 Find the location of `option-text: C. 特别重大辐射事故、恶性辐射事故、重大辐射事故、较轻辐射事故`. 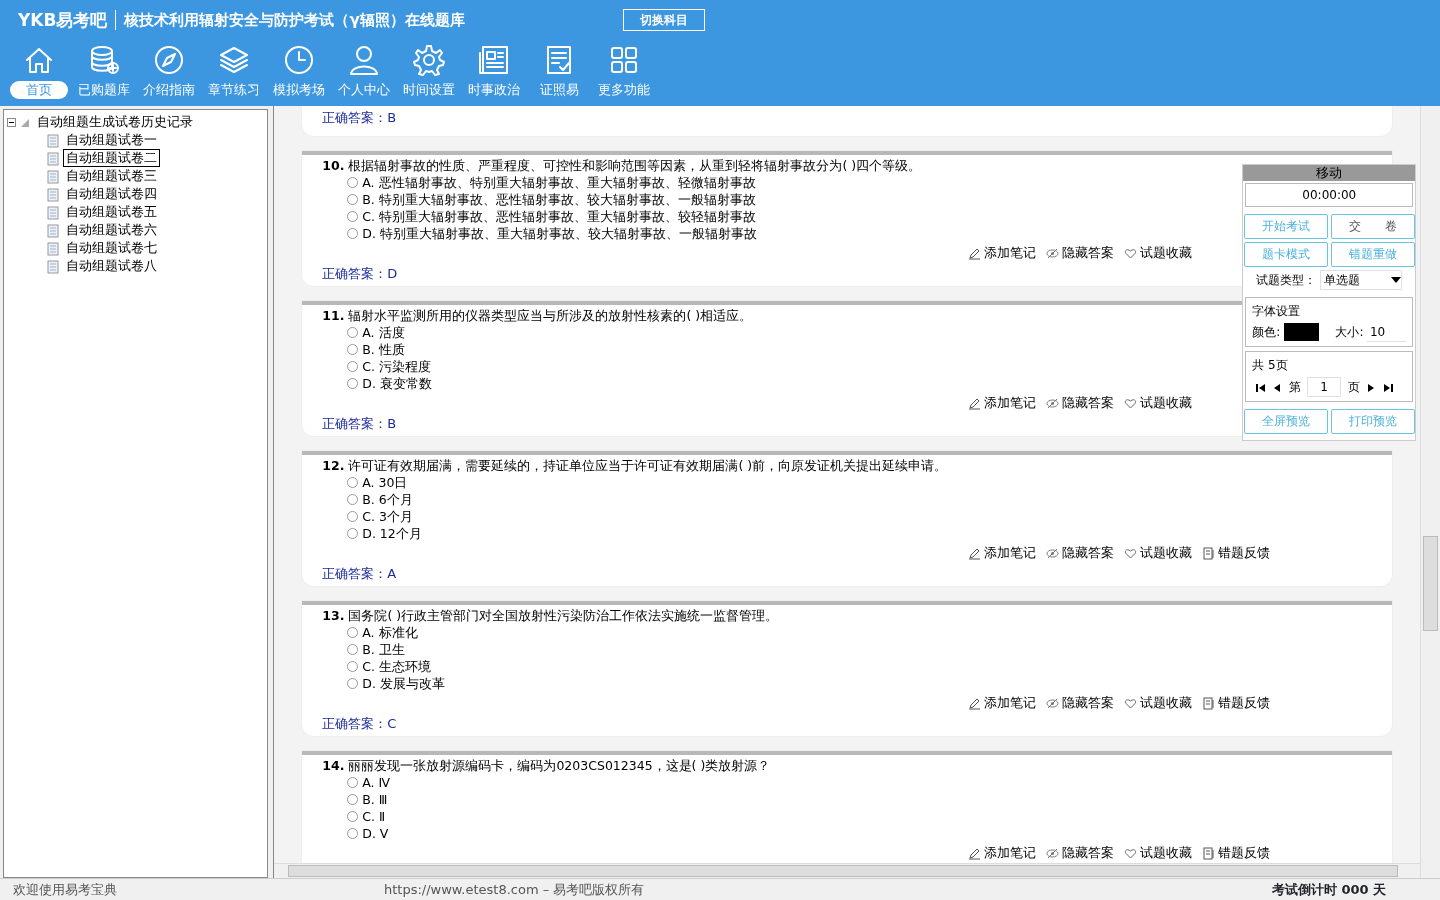

option-text: C. 特别重大辐射事故、恶性辐射事故、重大辐射事故、较轻辐射事故 is located at coordinates (559, 216).